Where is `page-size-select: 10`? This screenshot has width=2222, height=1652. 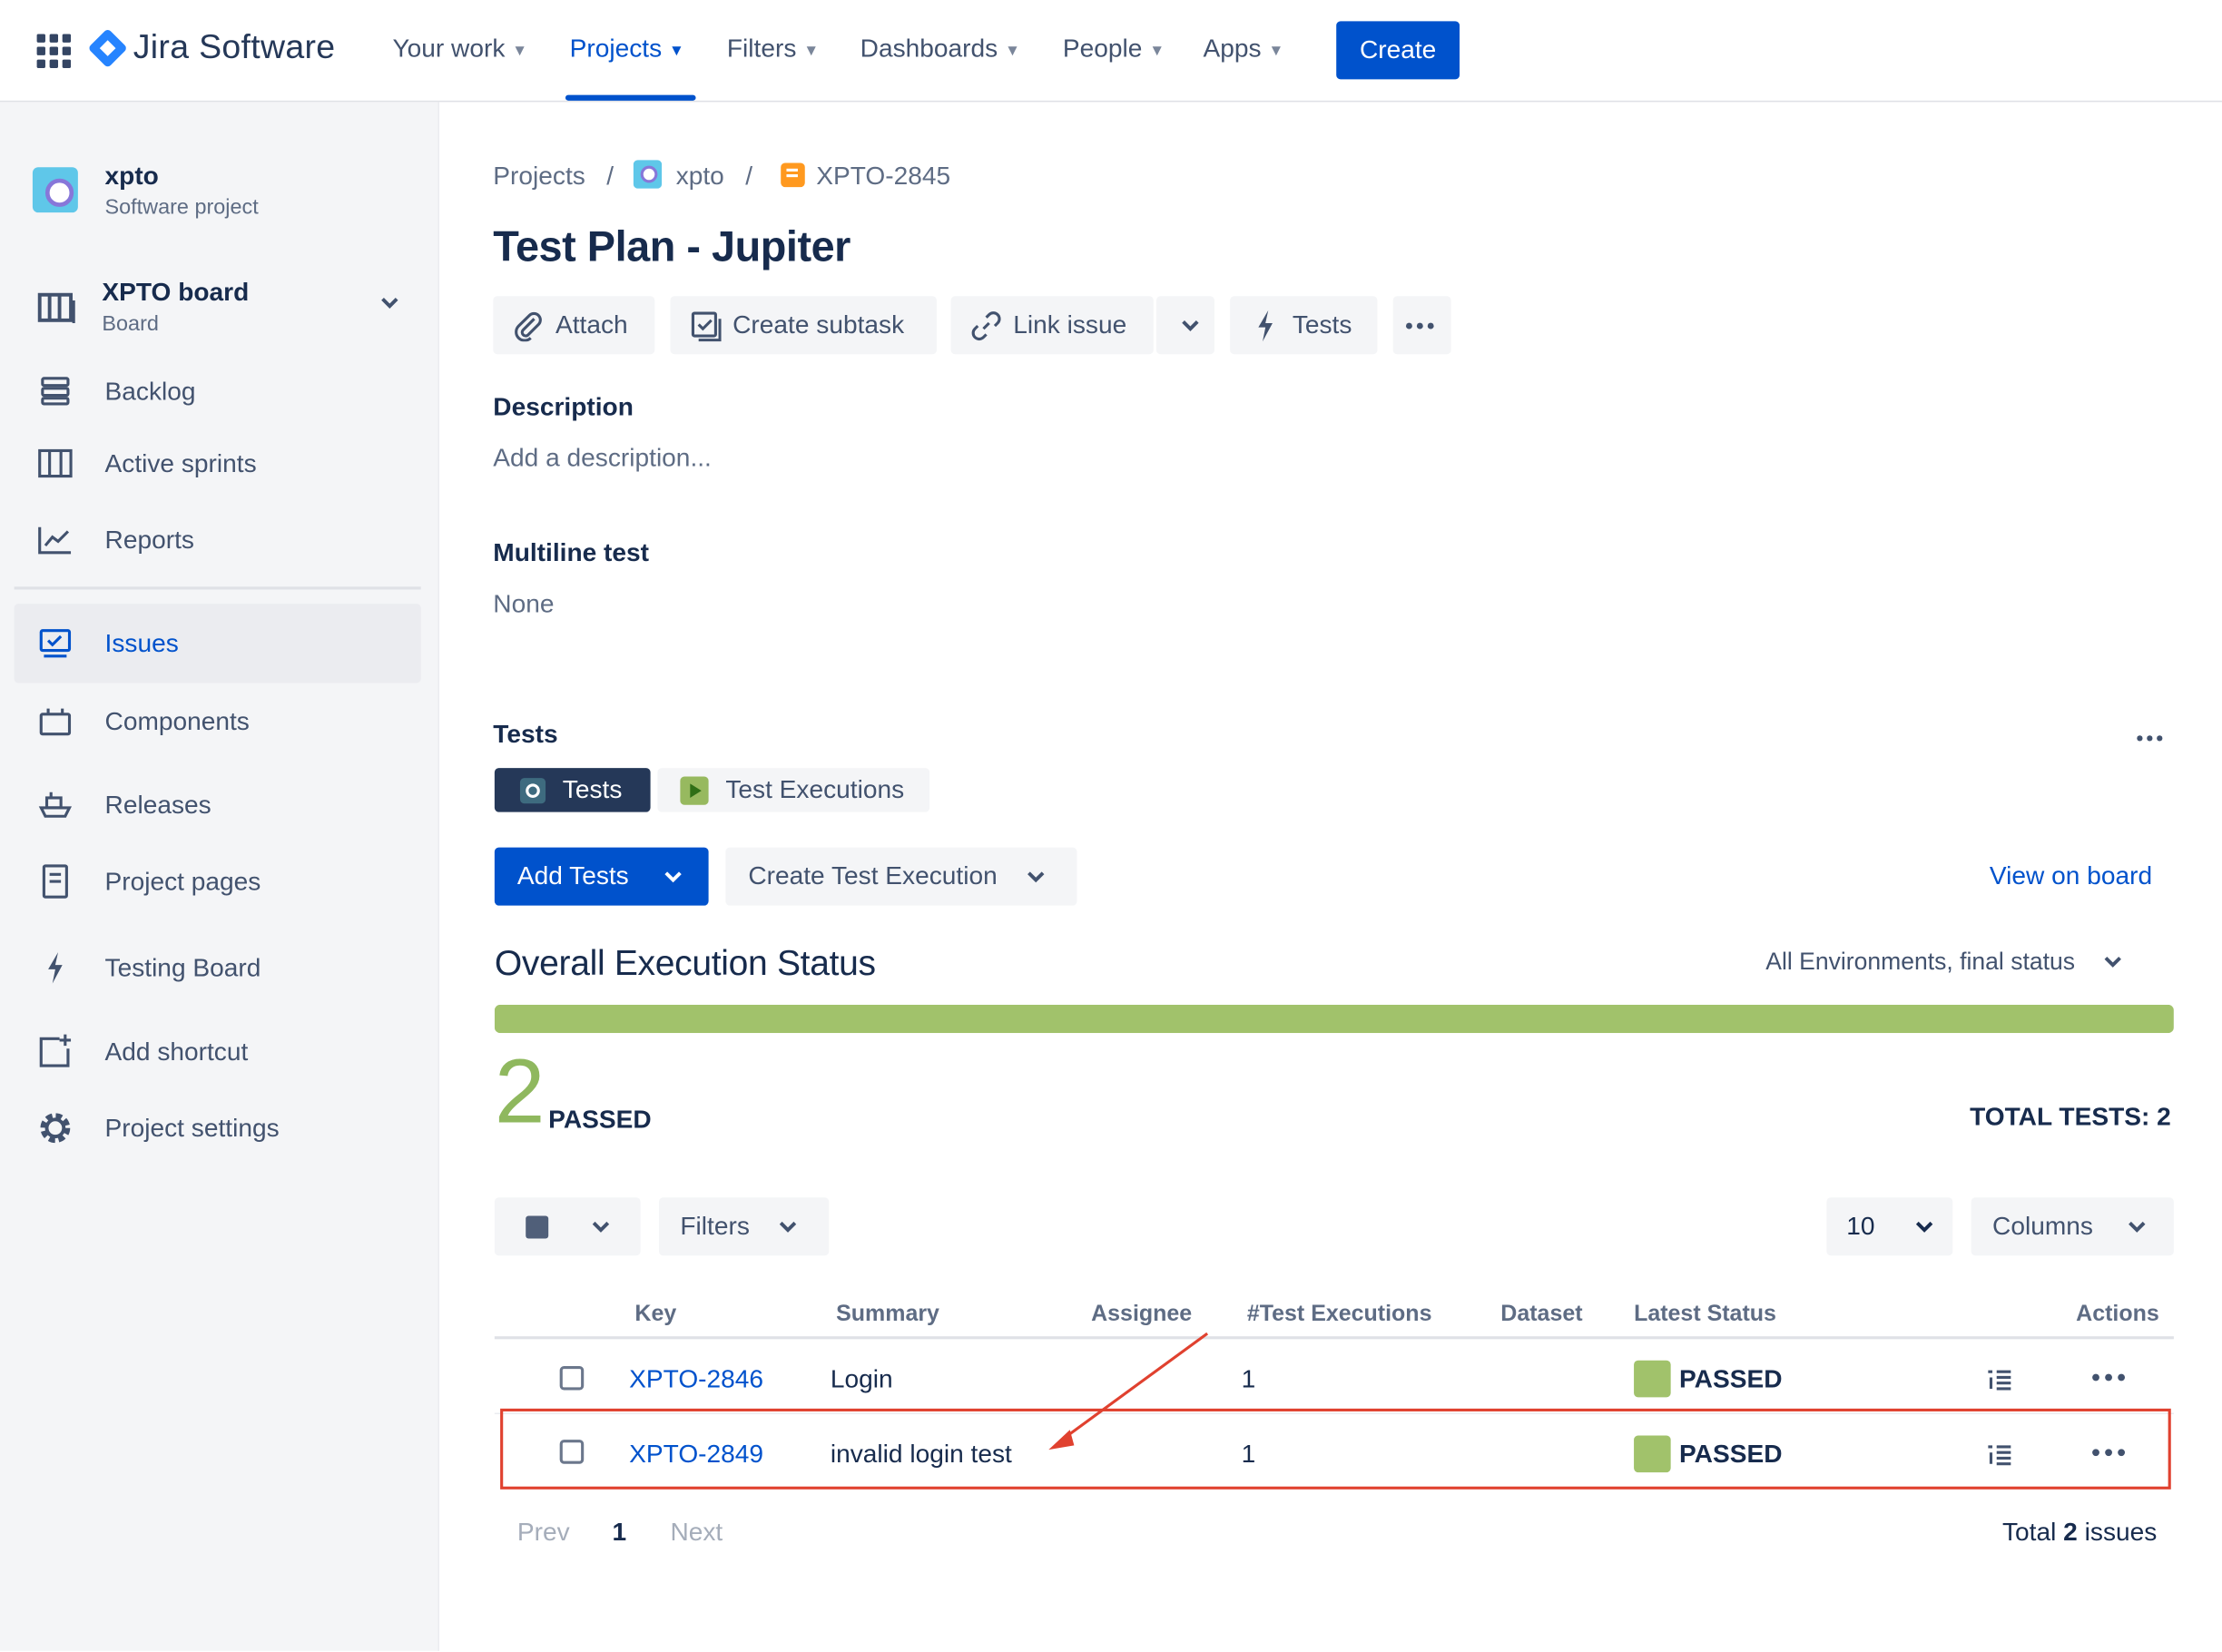 page-size-select: 10 is located at coordinates (1890, 1226).